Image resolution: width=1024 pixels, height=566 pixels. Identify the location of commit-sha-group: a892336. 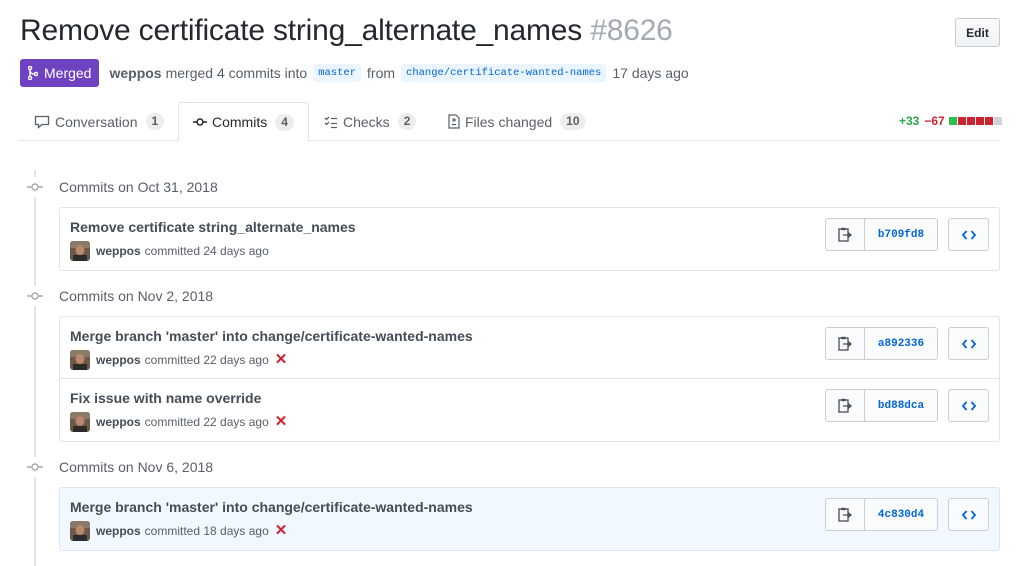
(881, 343).